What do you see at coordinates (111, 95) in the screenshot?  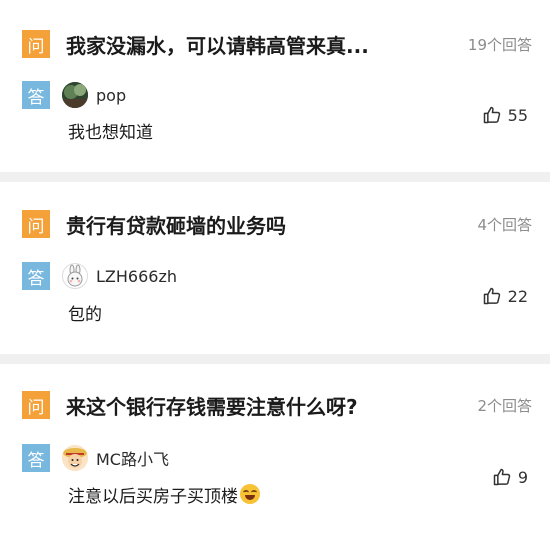 I see `username: pop` at bounding box center [111, 95].